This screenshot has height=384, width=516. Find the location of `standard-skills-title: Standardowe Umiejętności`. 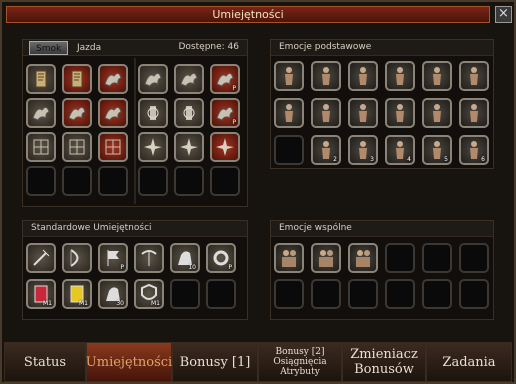

standard-skills-title: Standardowe Umiejętności is located at coordinates (91, 228).